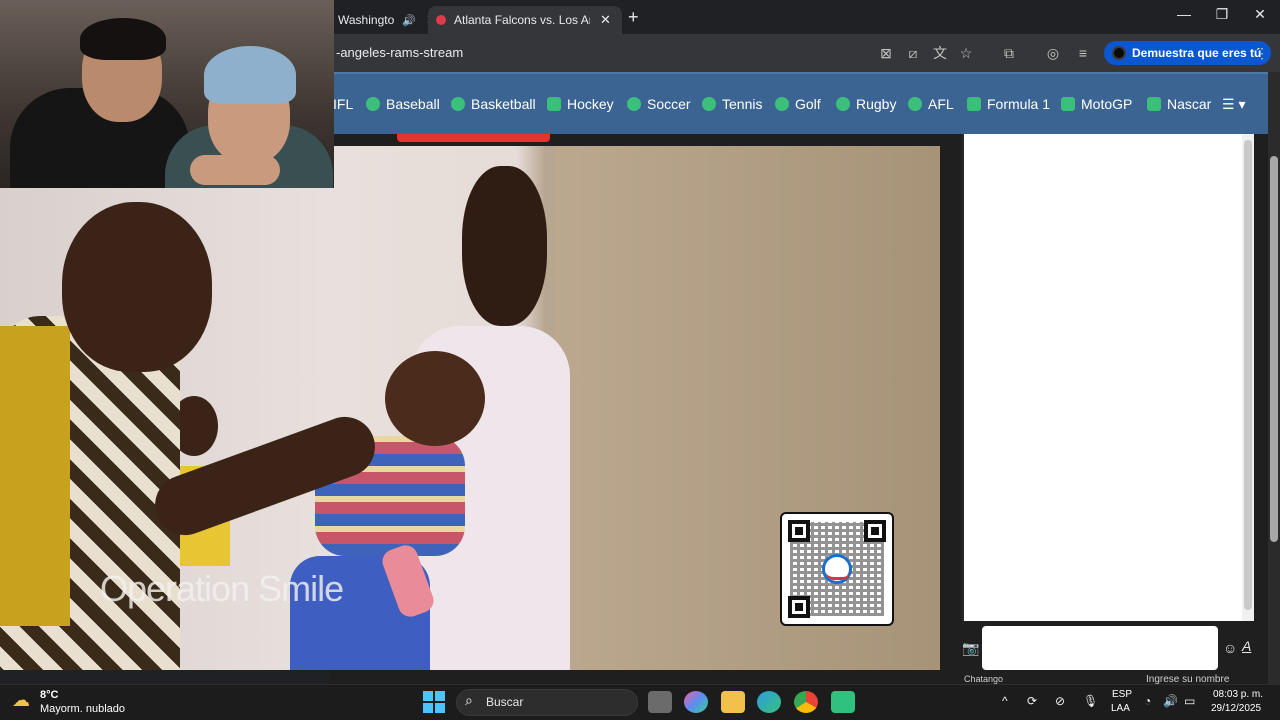 This screenshot has height=720, width=1280. Describe the element at coordinates (769, 702) in the screenshot. I see `edge-browser-icon` at that location.